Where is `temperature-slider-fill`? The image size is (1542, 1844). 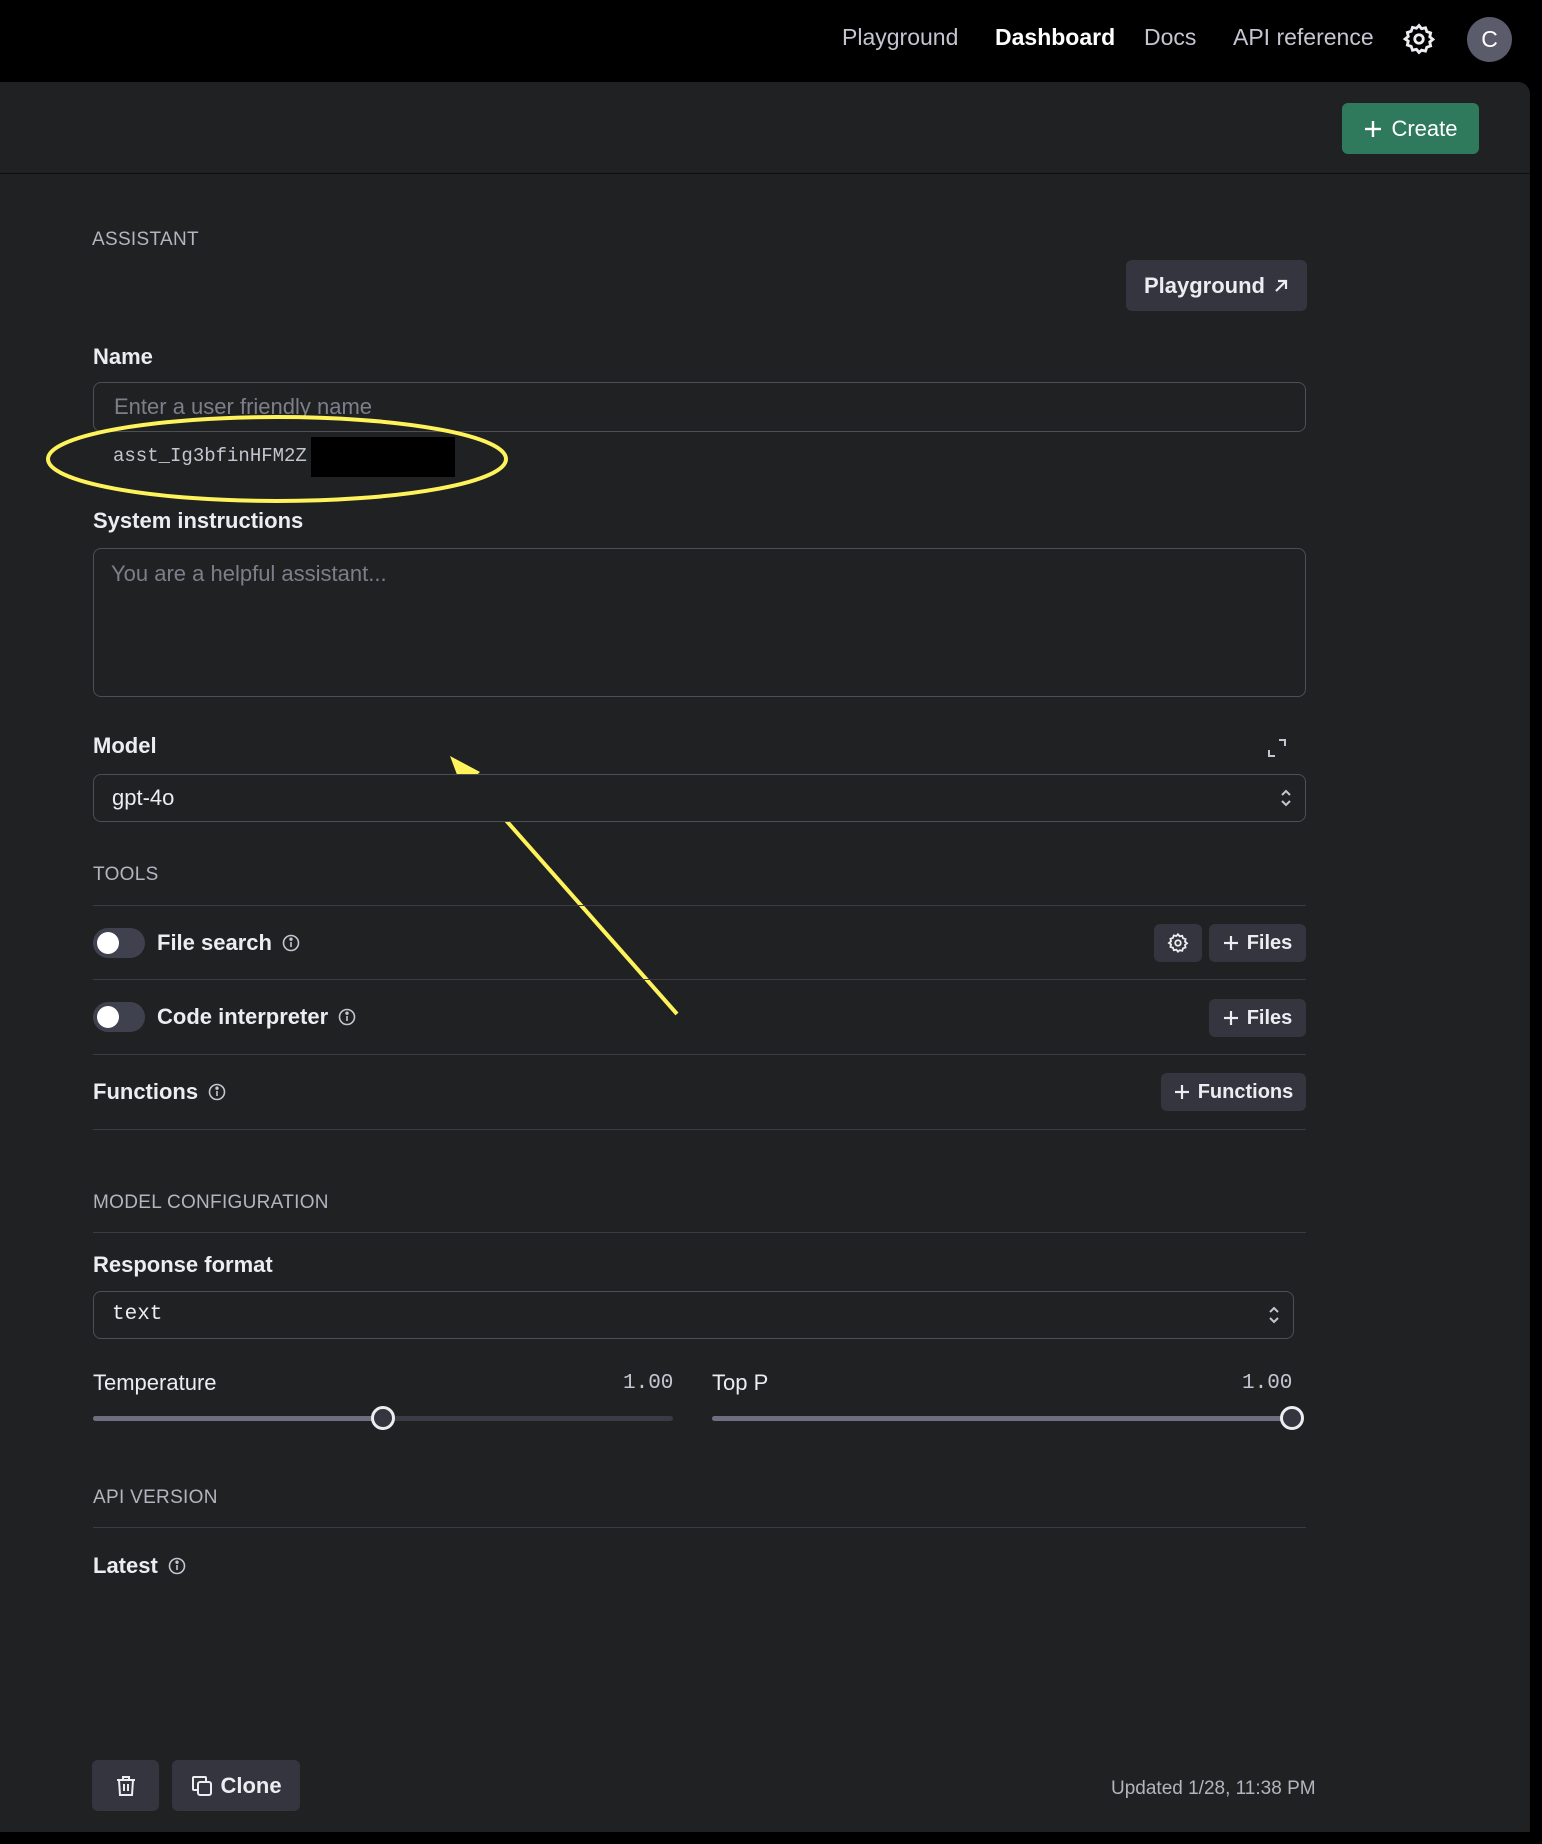
temperature-slider-fill is located at coordinates (238, 1418).